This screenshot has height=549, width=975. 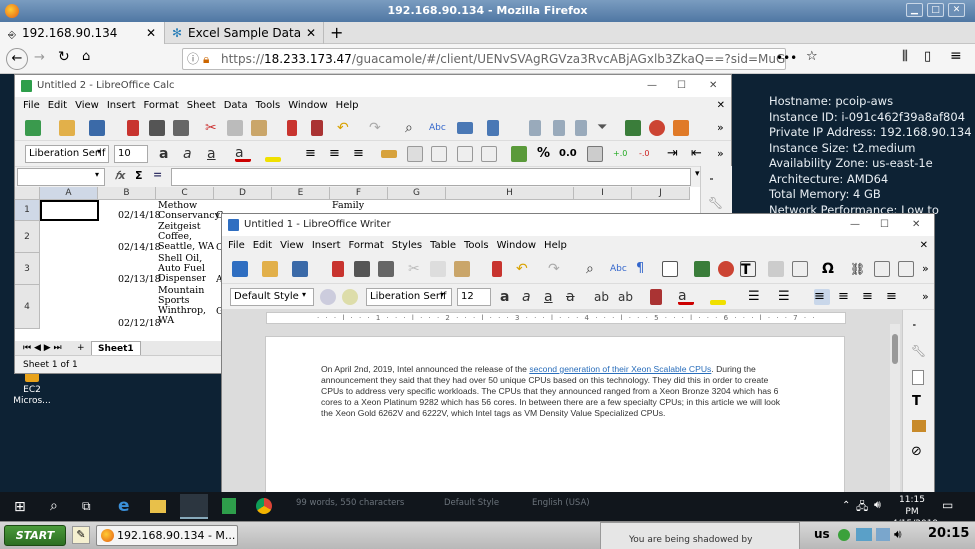 I want to click on number-format-icon: 0.0, so click(x=568, y=154).